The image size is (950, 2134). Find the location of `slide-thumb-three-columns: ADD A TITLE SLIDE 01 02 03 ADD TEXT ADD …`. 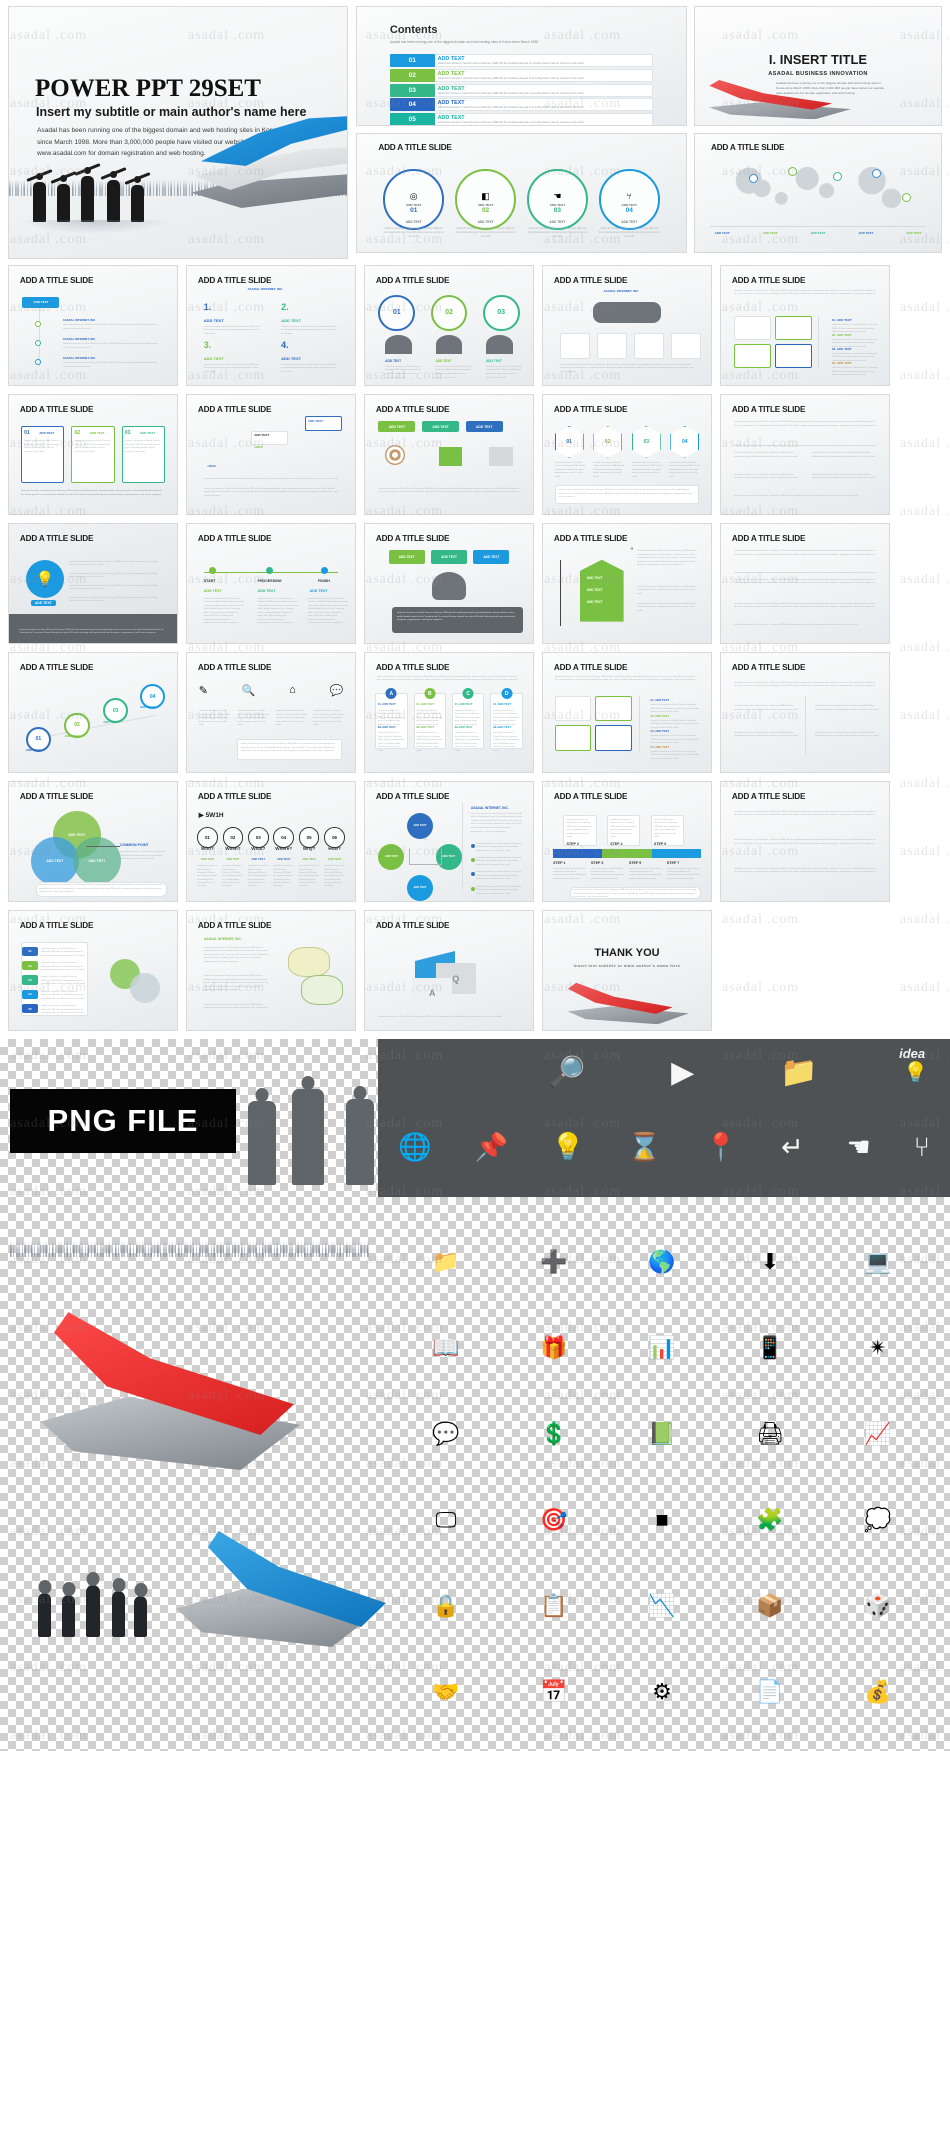

slide-thumb-three-columns: ADD A TITLE SLIDE 01 02 03 ADD TEXT ADD … is located at coordinates (93, 454).